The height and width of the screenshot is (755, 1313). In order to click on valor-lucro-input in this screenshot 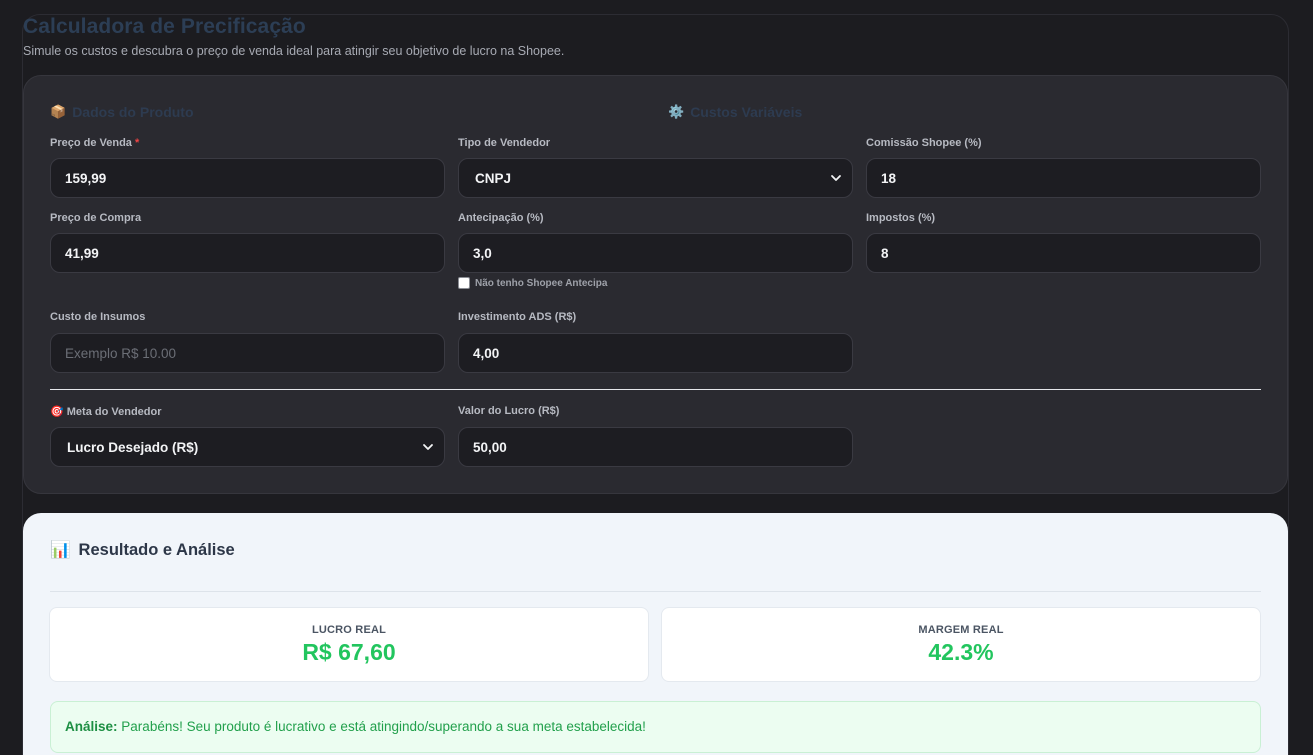, I will do `click(655, 447)`.